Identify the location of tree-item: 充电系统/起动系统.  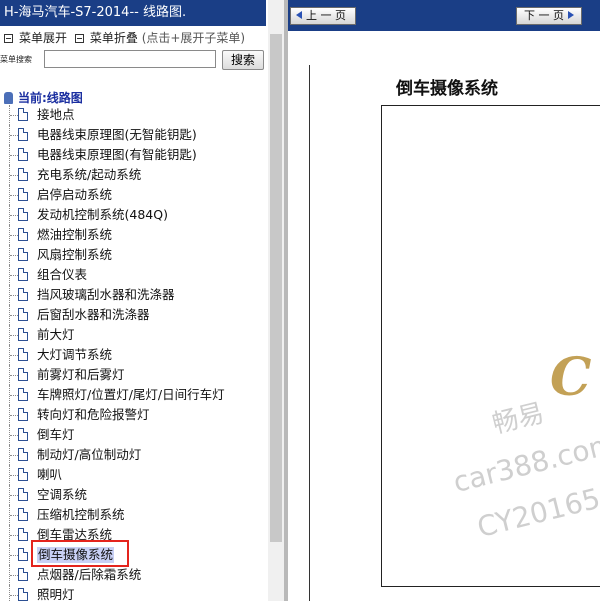
(134, 175).